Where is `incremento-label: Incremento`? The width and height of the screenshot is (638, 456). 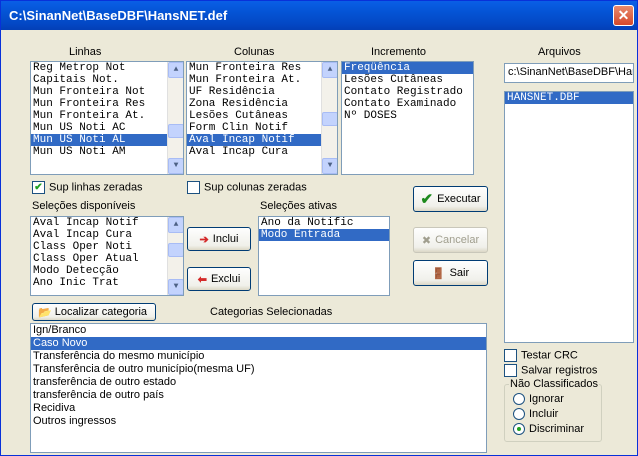
incremento-label: Incremento is located at coordinates (399, 52).